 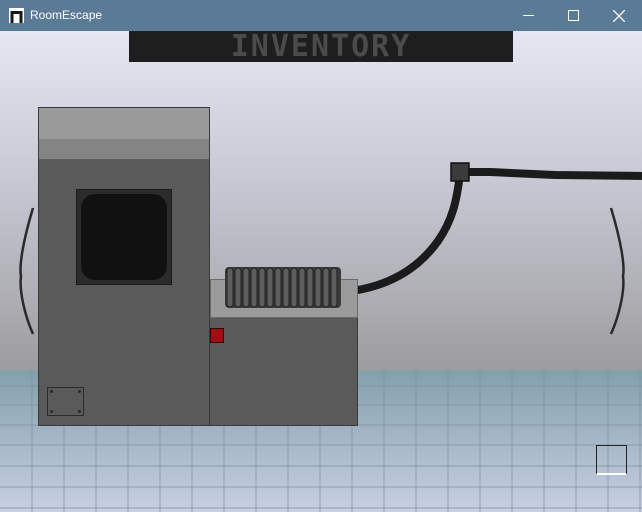 What do you see at coordinates (321, 15) in the screenshot?
I see `title-bar: RoomEscape` at bounding box center [321, 15].